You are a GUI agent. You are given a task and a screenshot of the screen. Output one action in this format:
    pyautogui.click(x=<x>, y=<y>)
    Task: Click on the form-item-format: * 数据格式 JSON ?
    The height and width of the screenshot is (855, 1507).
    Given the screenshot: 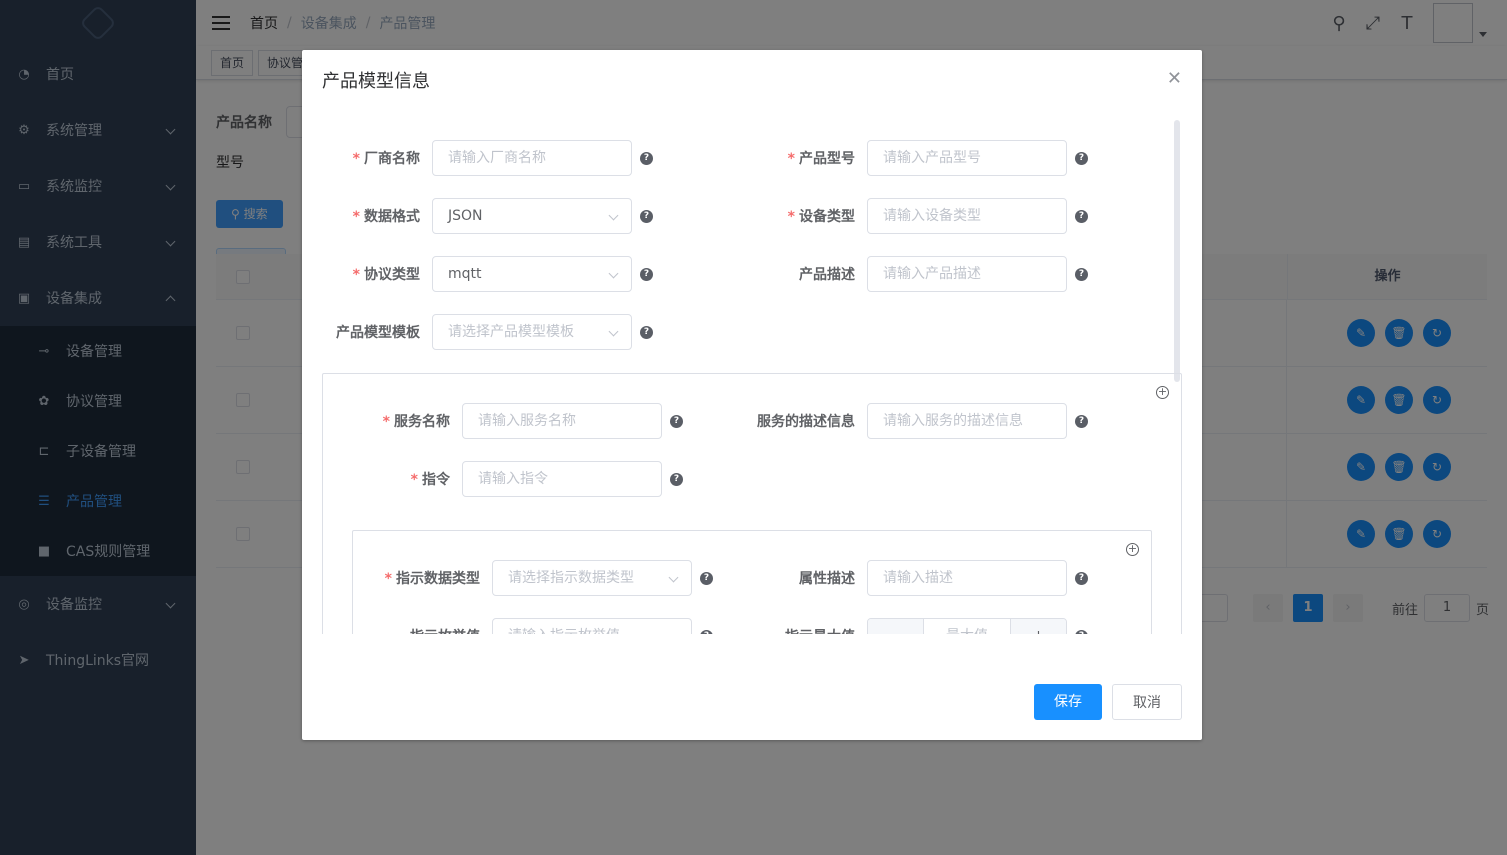 What is the action you would take?
    pyautogui.click(x=487, y=216)
    